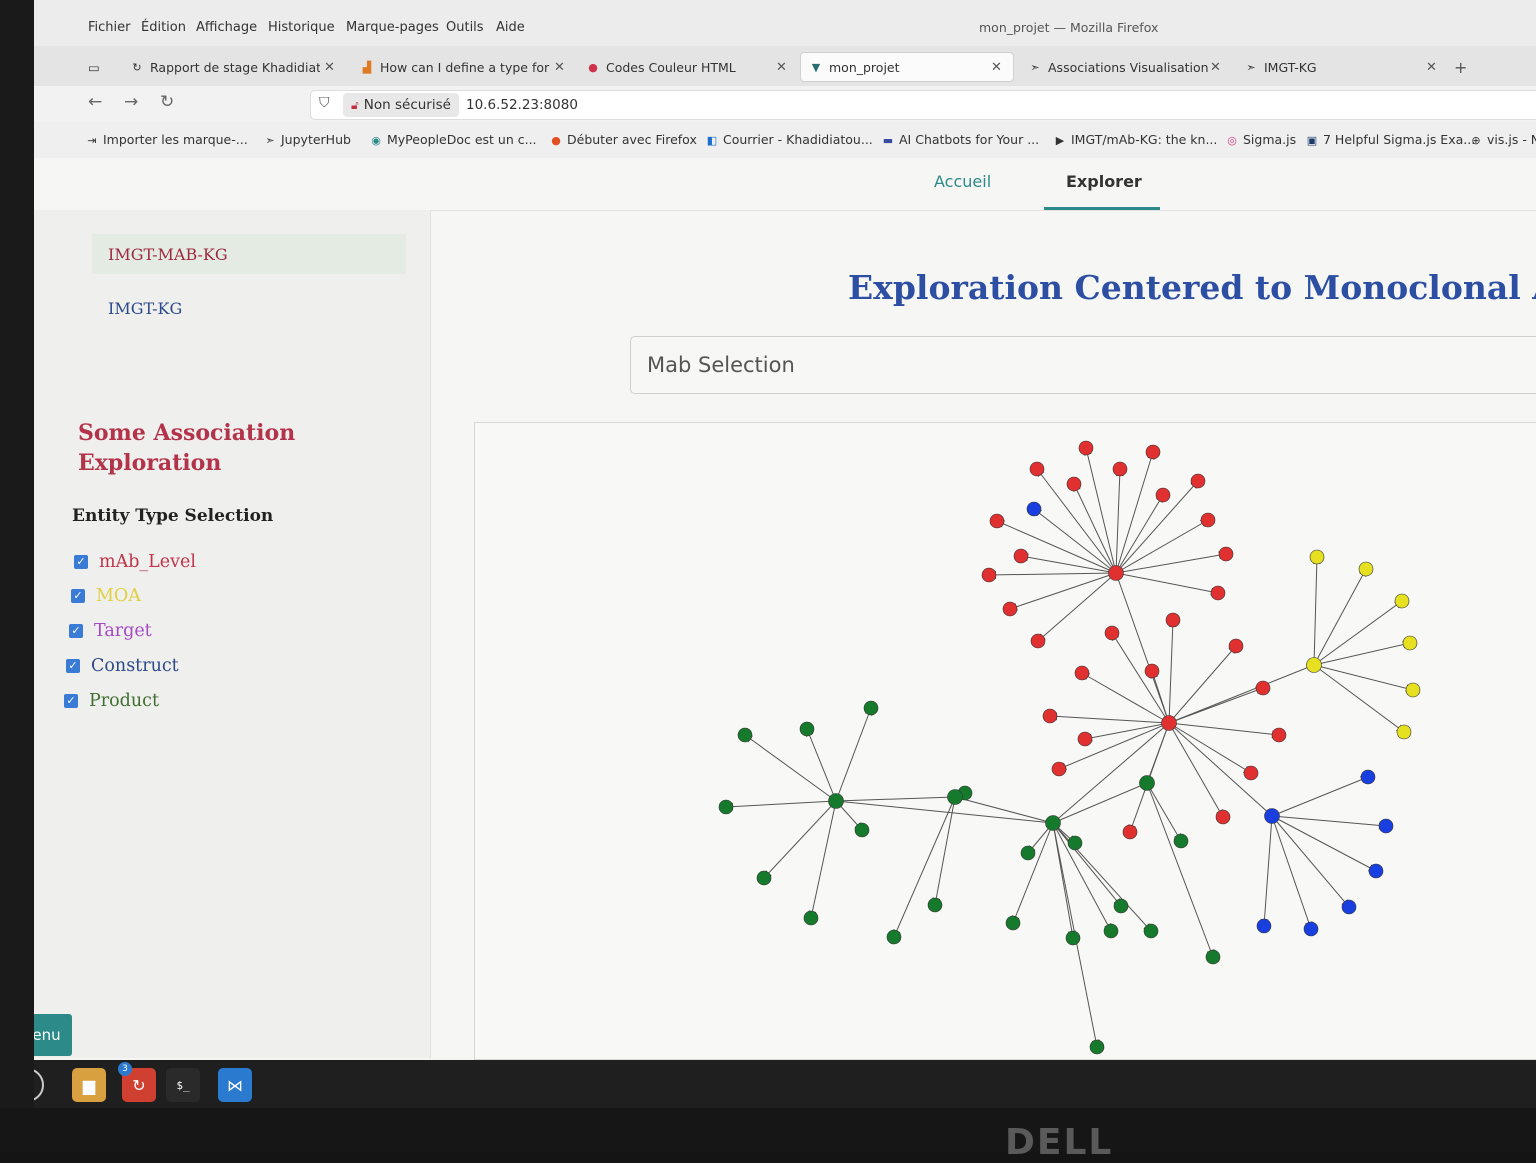 The height and width of the screenshot is (1163, 1536). I want to click on back-icon: ←, so click(95, 102).